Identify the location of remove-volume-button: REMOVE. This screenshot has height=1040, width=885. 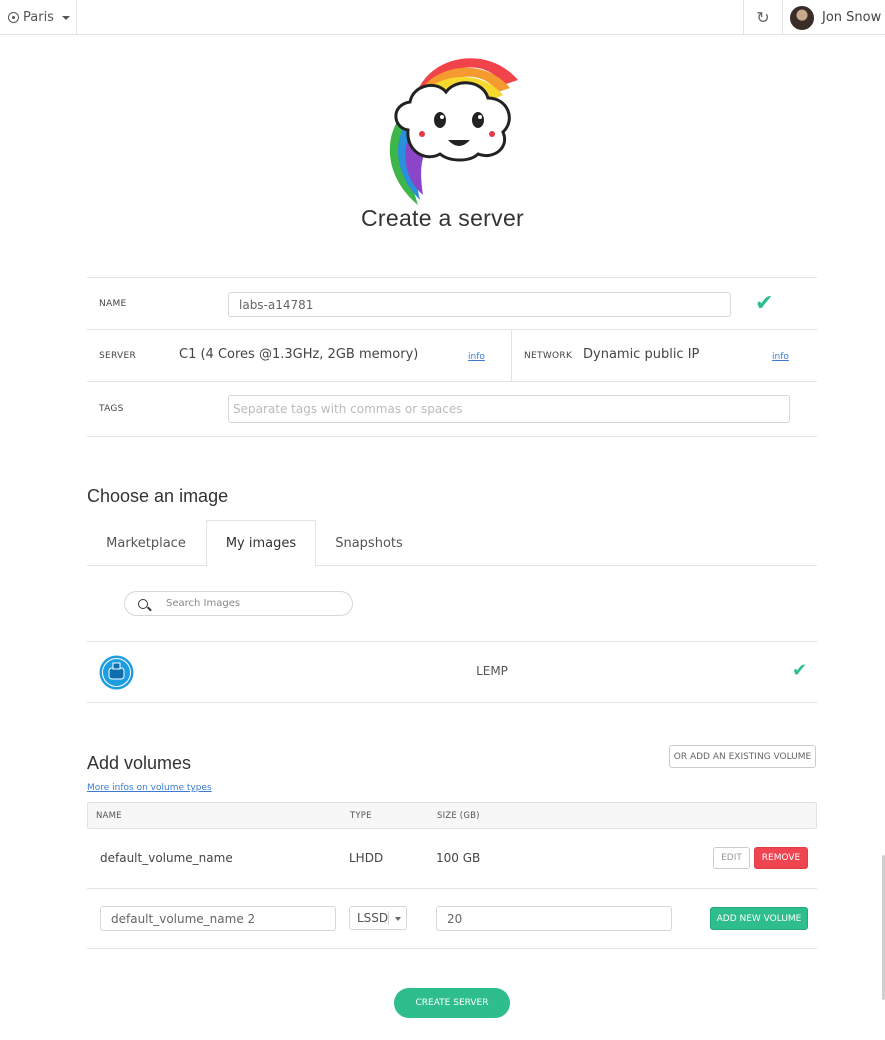
(781, 858).